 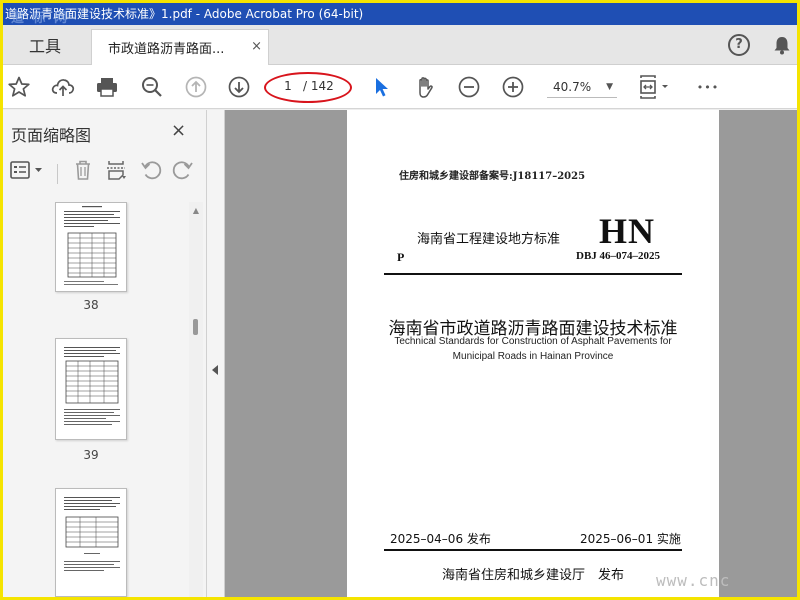 What do you see at coordinates (318, 86) in the screenshot?
I see `page-total: / 142` at bounding box center [318, 86].